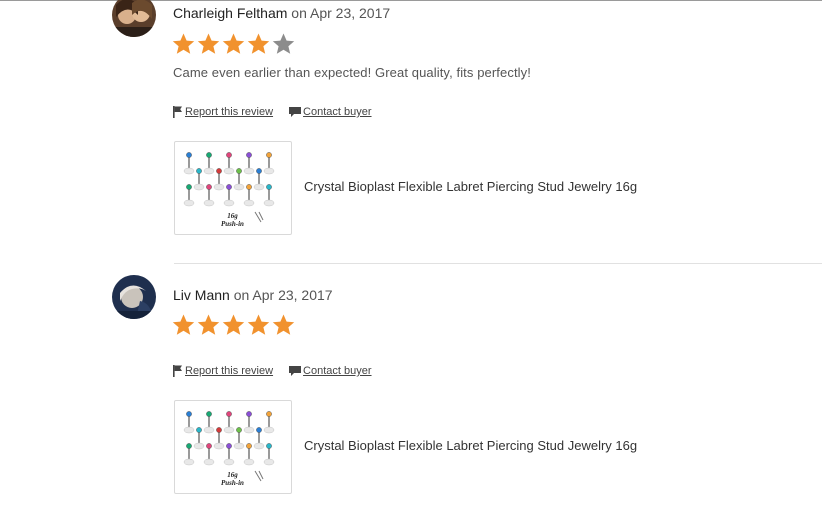  I want to click on review-header: Liv Mann on Apr 23, 2017, so click(253, 295).